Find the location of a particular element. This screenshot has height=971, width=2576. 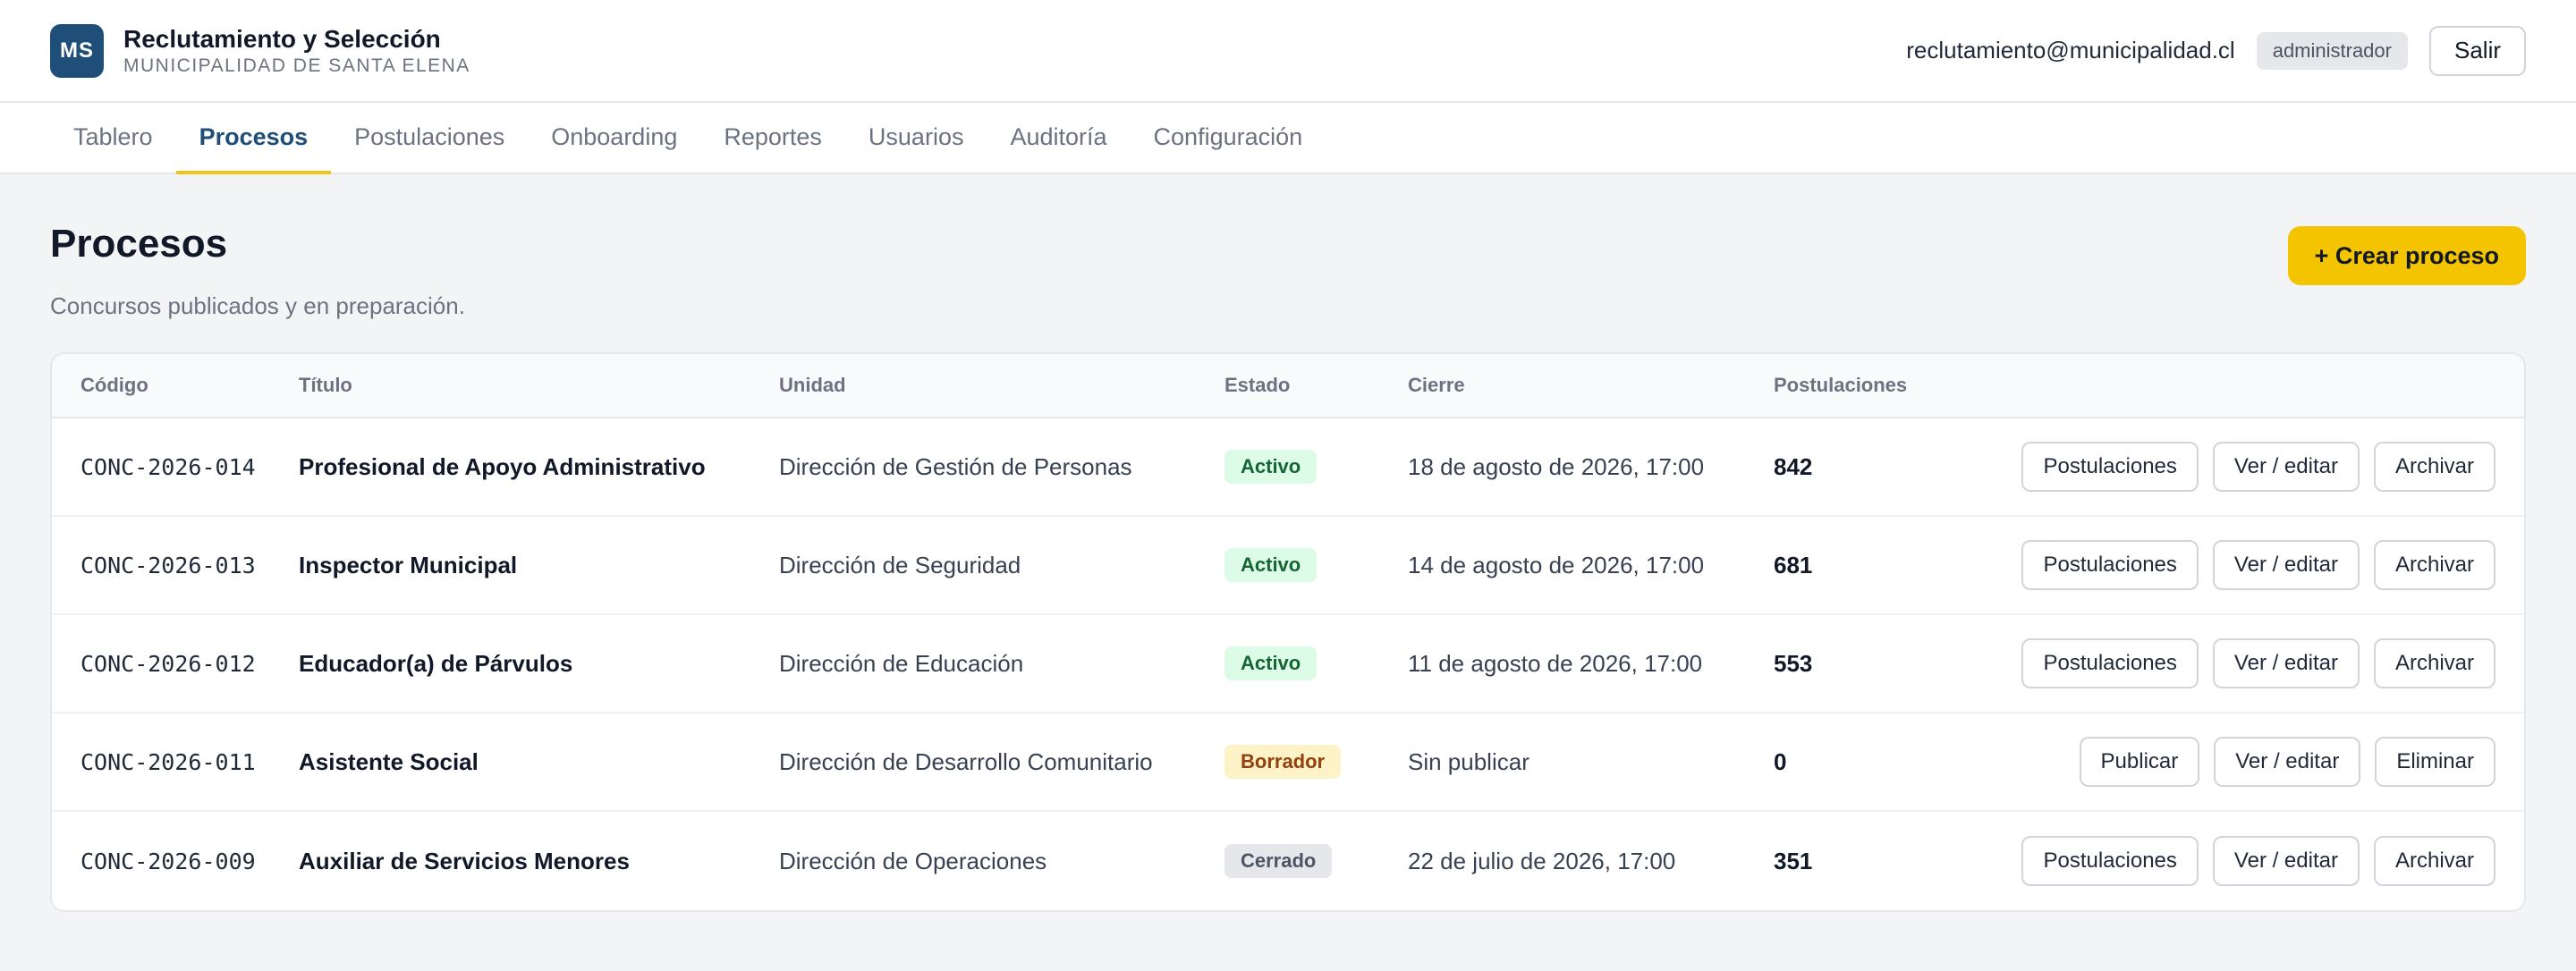

role-badge: administrador is located at coordinates (2332, 50).